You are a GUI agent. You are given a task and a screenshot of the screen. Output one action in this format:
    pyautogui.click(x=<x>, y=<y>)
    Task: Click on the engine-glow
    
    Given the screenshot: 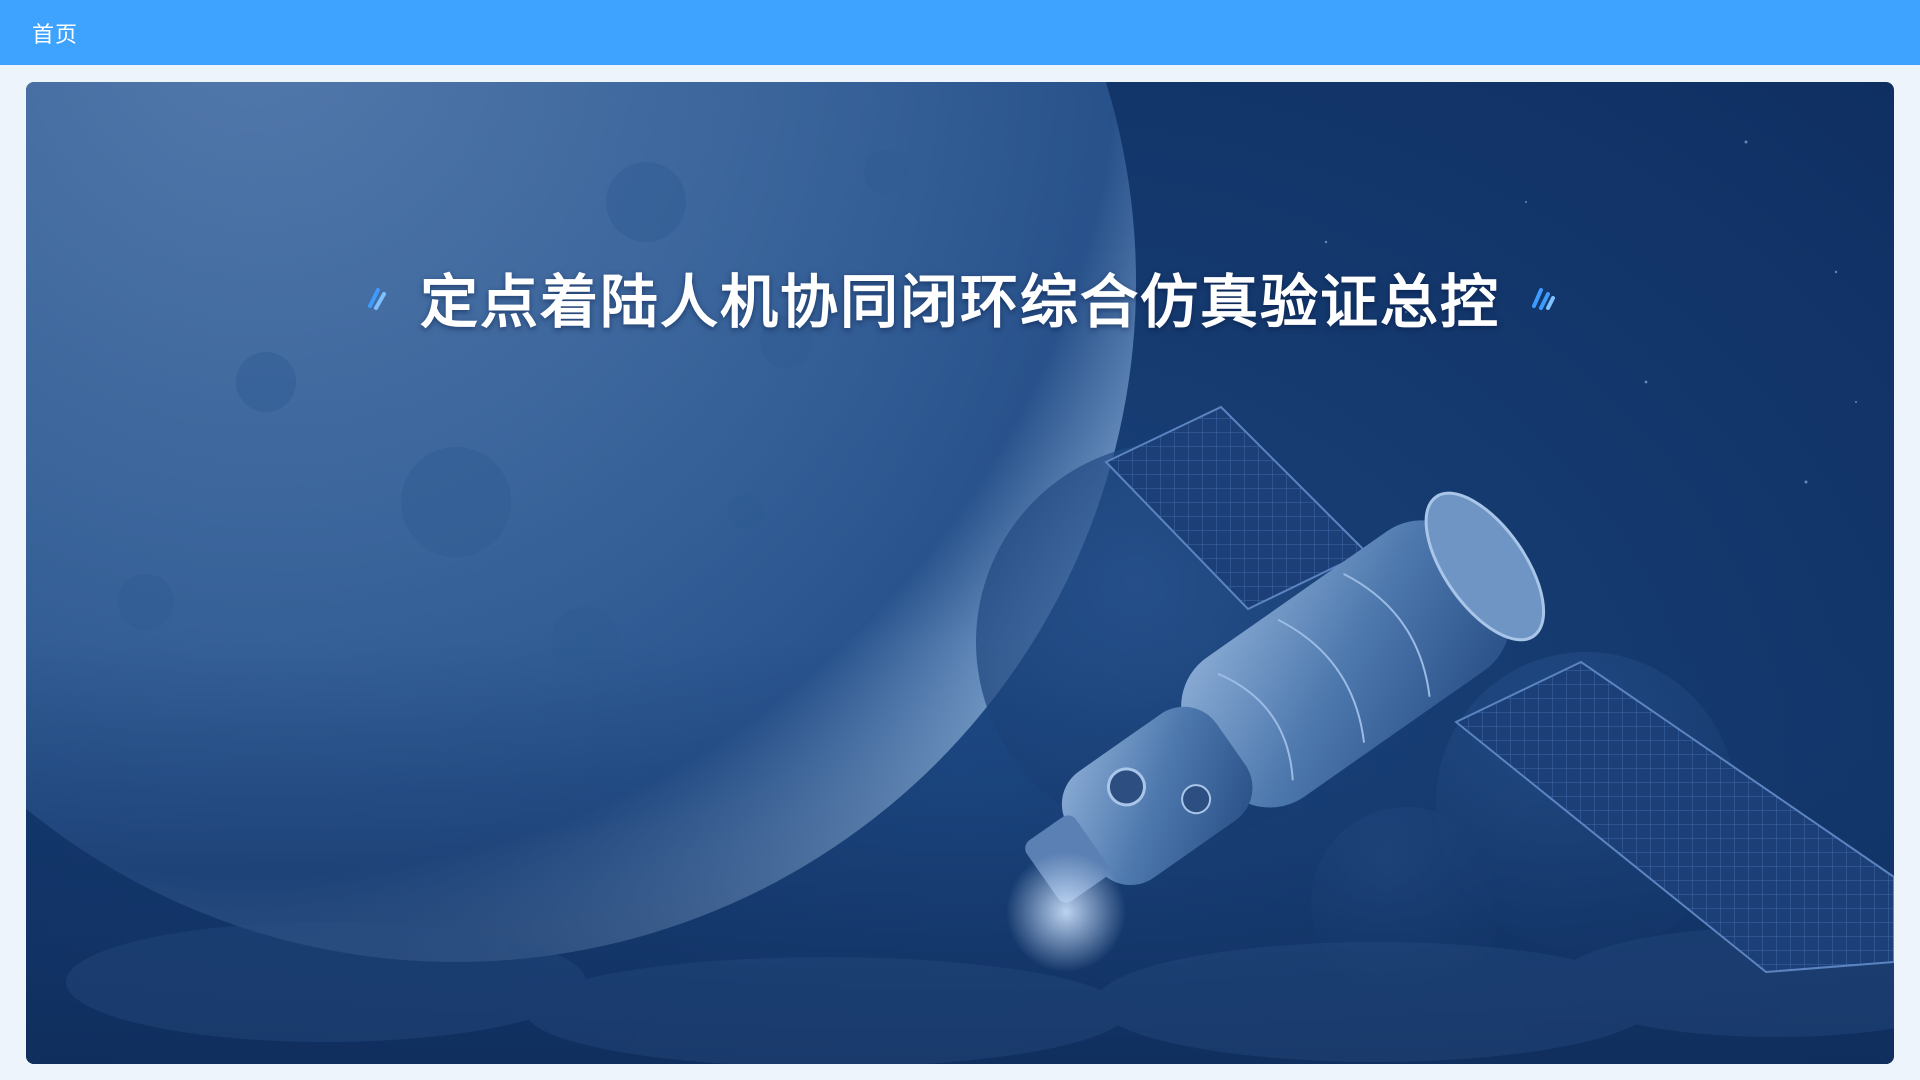 What is the action you would take?
    pyautogui.click(x=1066, y=912)
    